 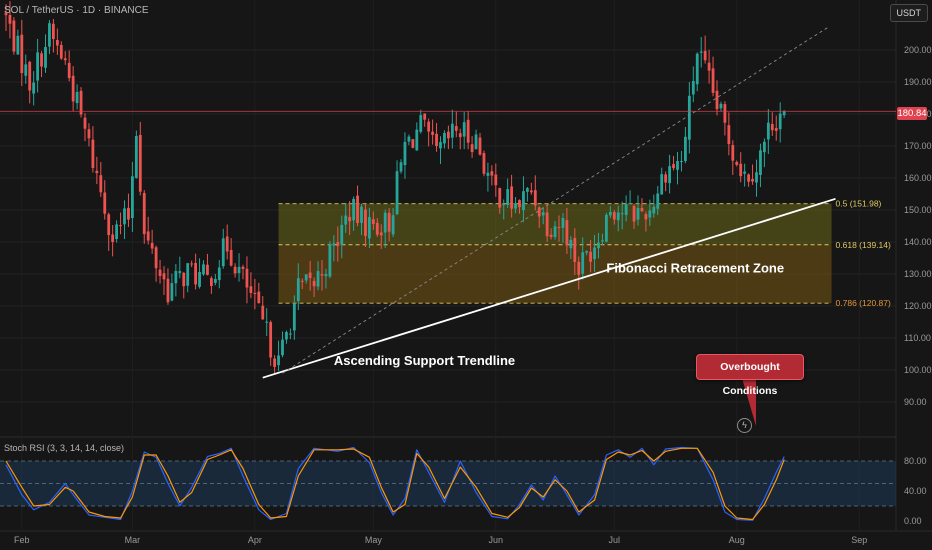 What do you see at coordinates (374, 540) in the screenshot?
I see `time-tick-label: May` at bounding box center [374, 540].